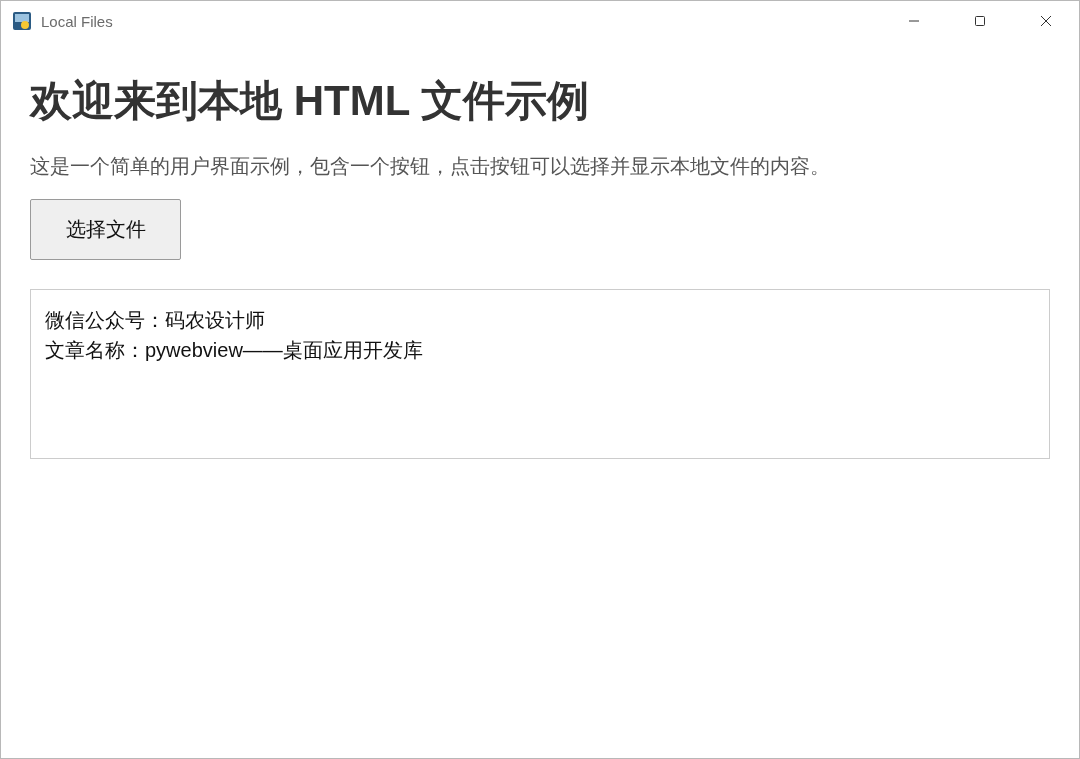 The image size is (1080, 759). What do you see at coordinates (155, 320) in the screenshot?
I see `content-line: 微信公众号：码农设计师` at bounding box center [155, 320].